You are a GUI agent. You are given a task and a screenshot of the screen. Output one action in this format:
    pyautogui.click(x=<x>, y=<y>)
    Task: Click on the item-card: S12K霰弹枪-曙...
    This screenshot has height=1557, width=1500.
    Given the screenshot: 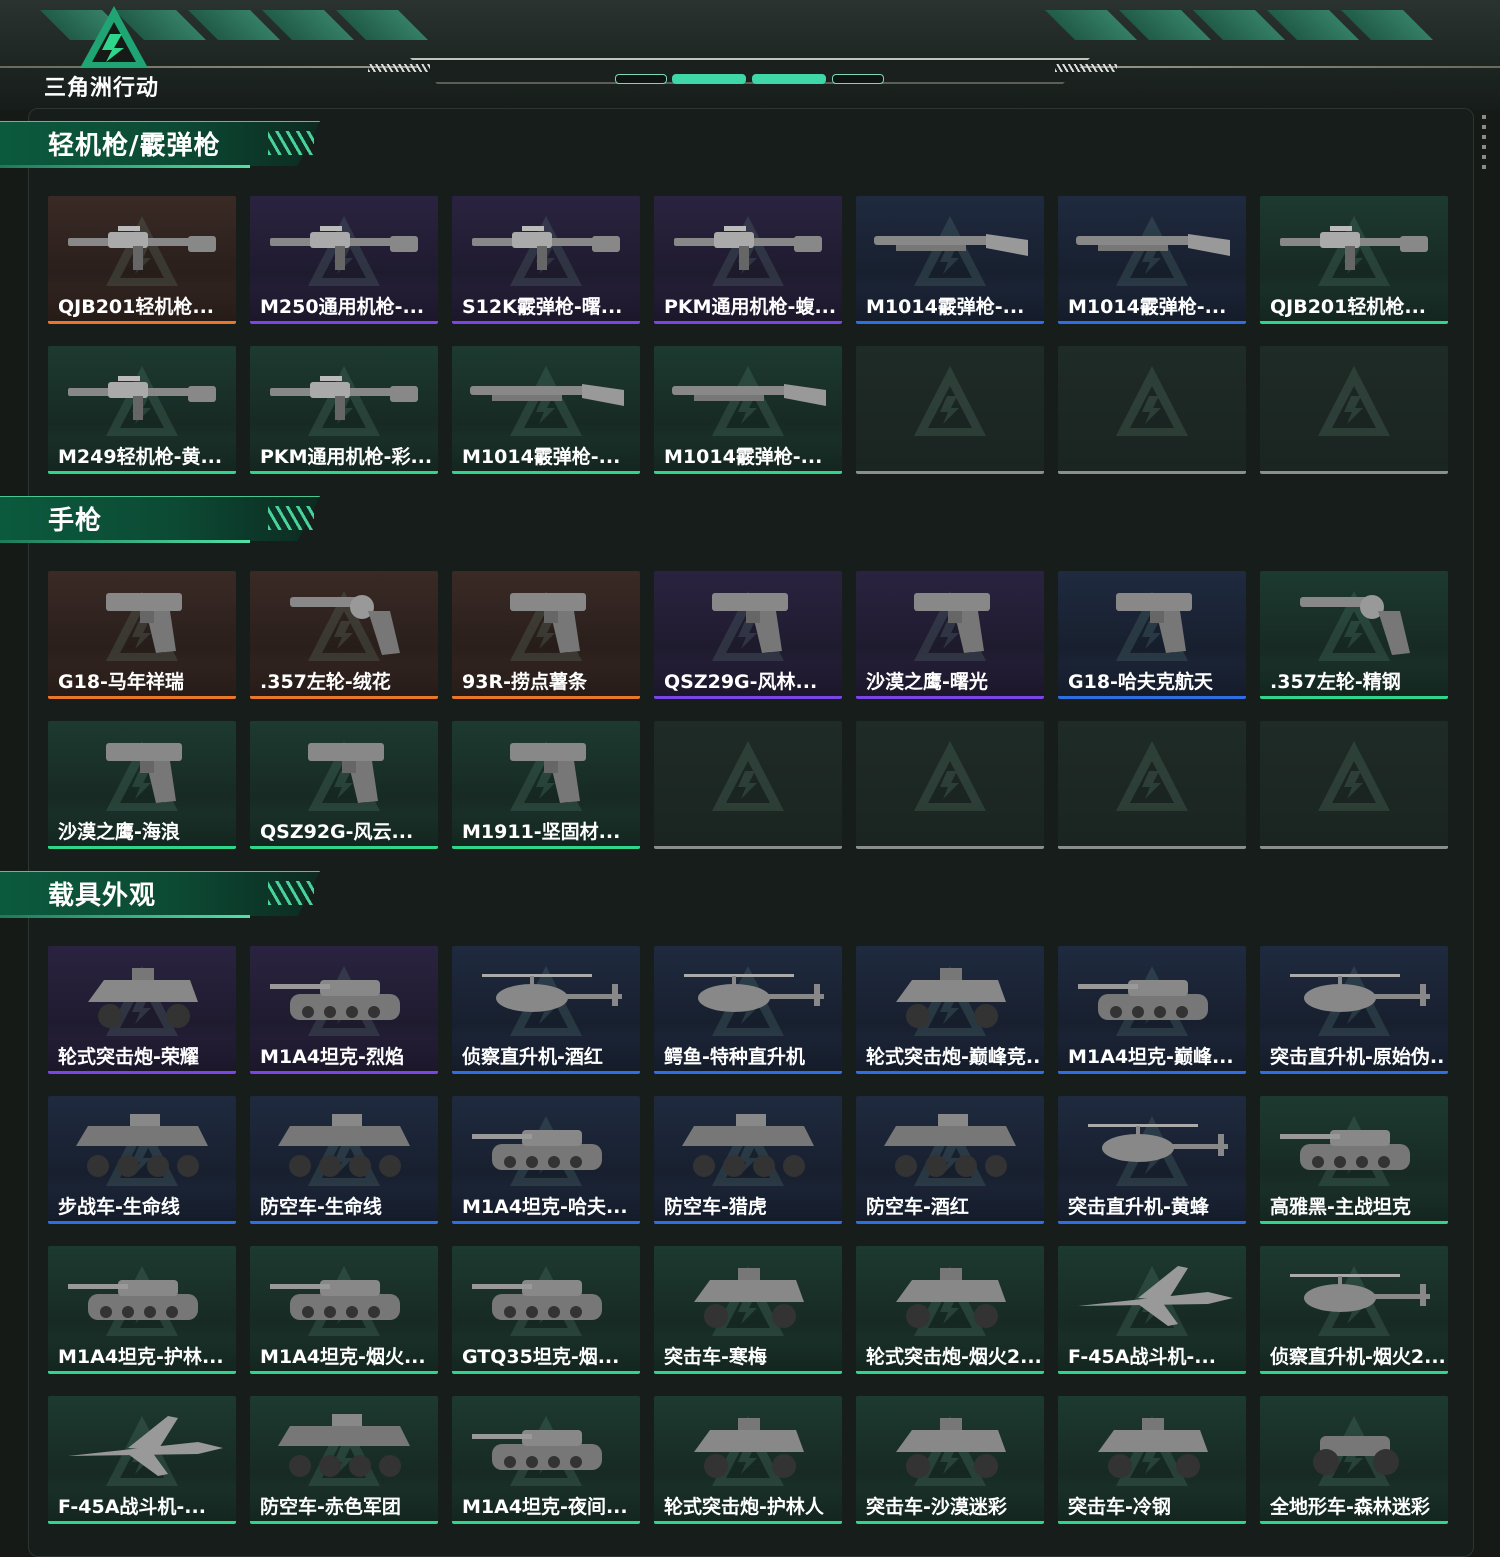 What is the action you would take?
    pyautogui.click(x=546, y=260)
    